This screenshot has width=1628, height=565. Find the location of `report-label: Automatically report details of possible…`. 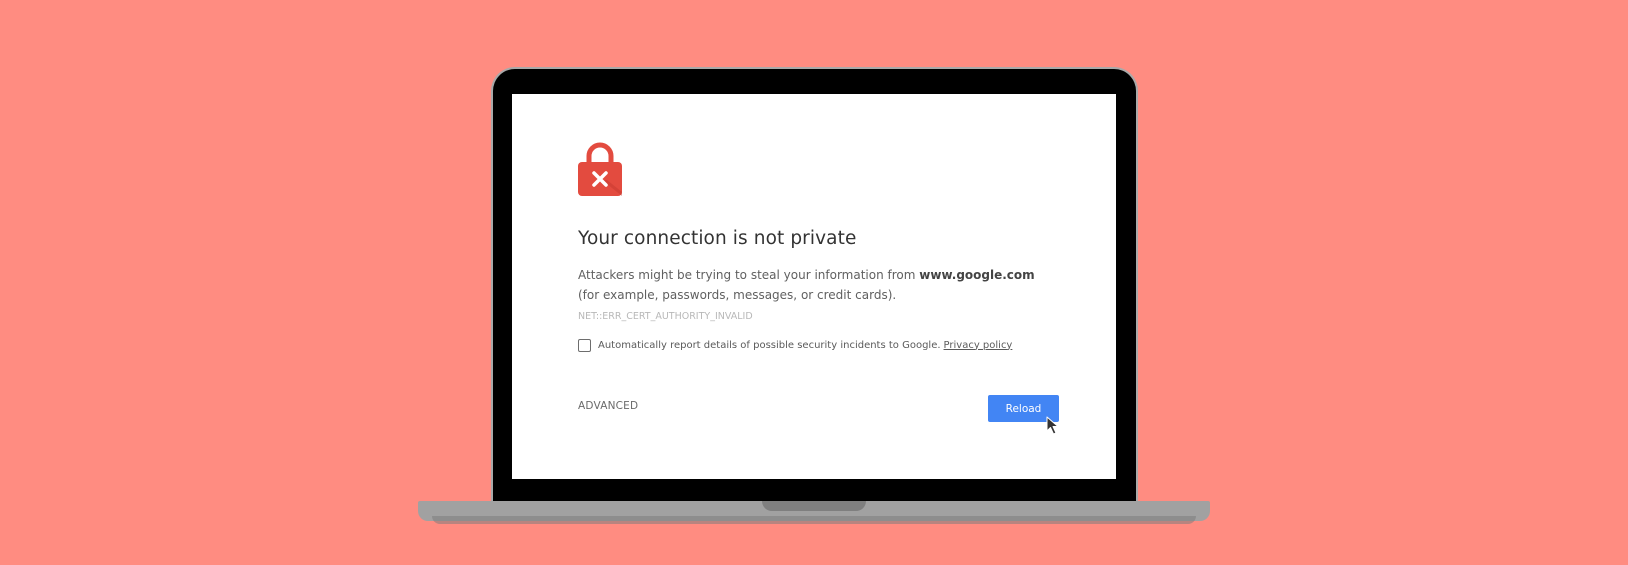

report-label: Automatically report details of possible… is located at coordinates (805, 345).